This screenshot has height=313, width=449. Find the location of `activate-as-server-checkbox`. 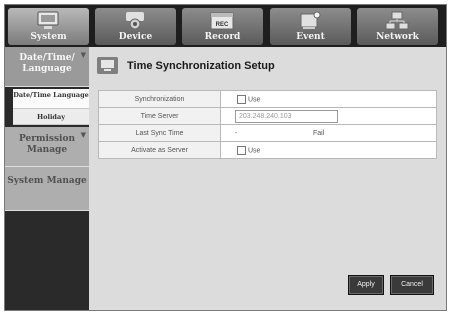

activate-as-server-checkbox is located at coordinates (241, 150).